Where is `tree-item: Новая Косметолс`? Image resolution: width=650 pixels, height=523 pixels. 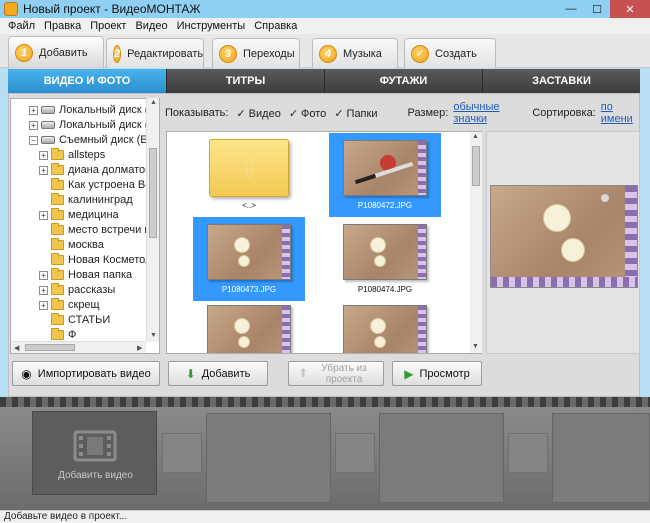
tree-item: Новая Косметолс is located at coordinates (98, 260).